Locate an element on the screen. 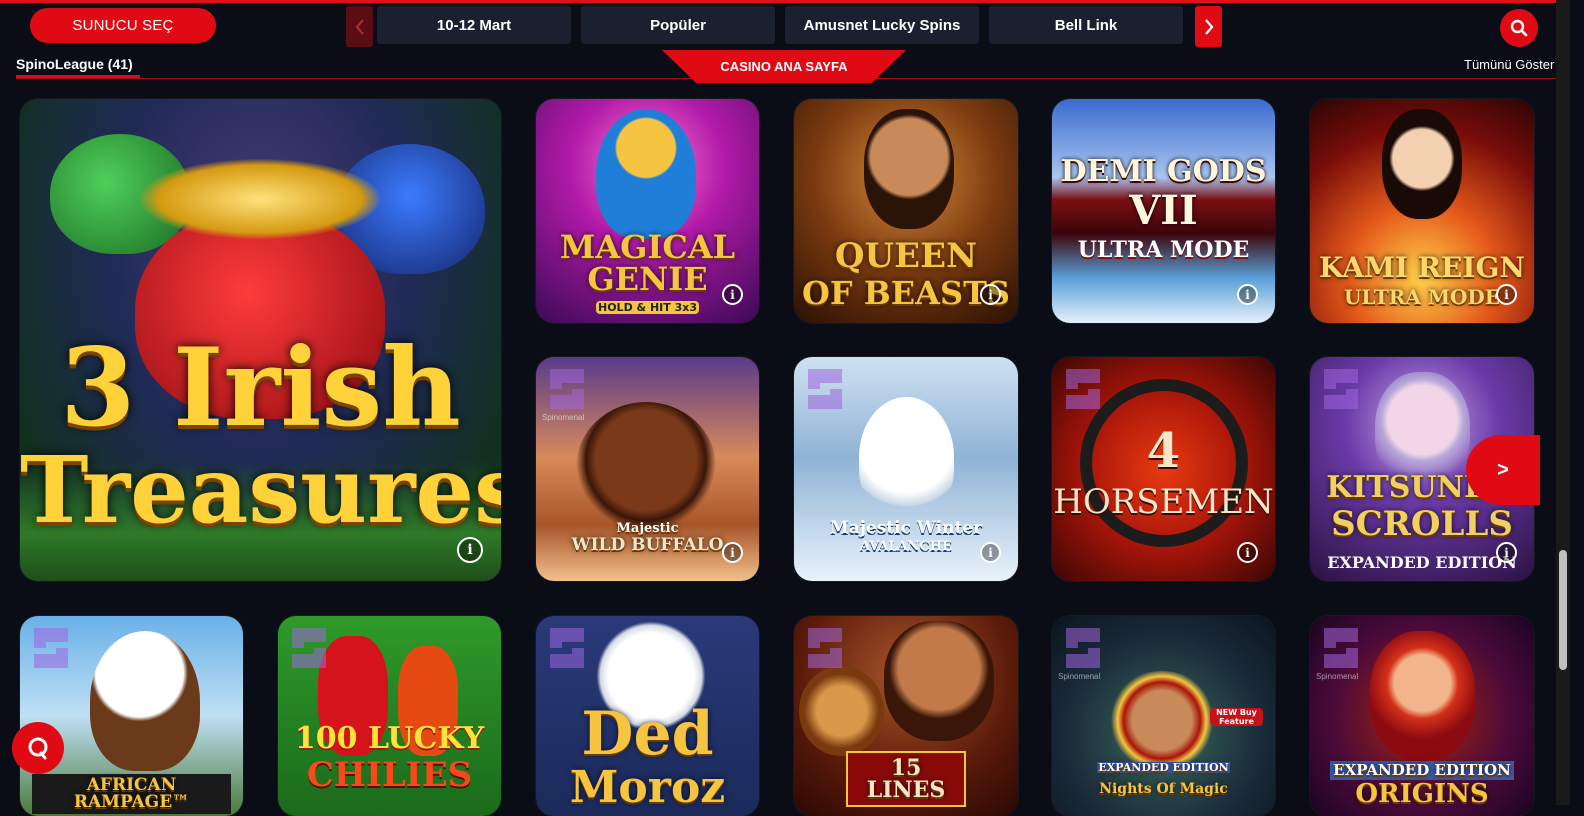 The height and width of the screenshot is (816, 1584). eagle-figure is located at coordinates (145, 701).